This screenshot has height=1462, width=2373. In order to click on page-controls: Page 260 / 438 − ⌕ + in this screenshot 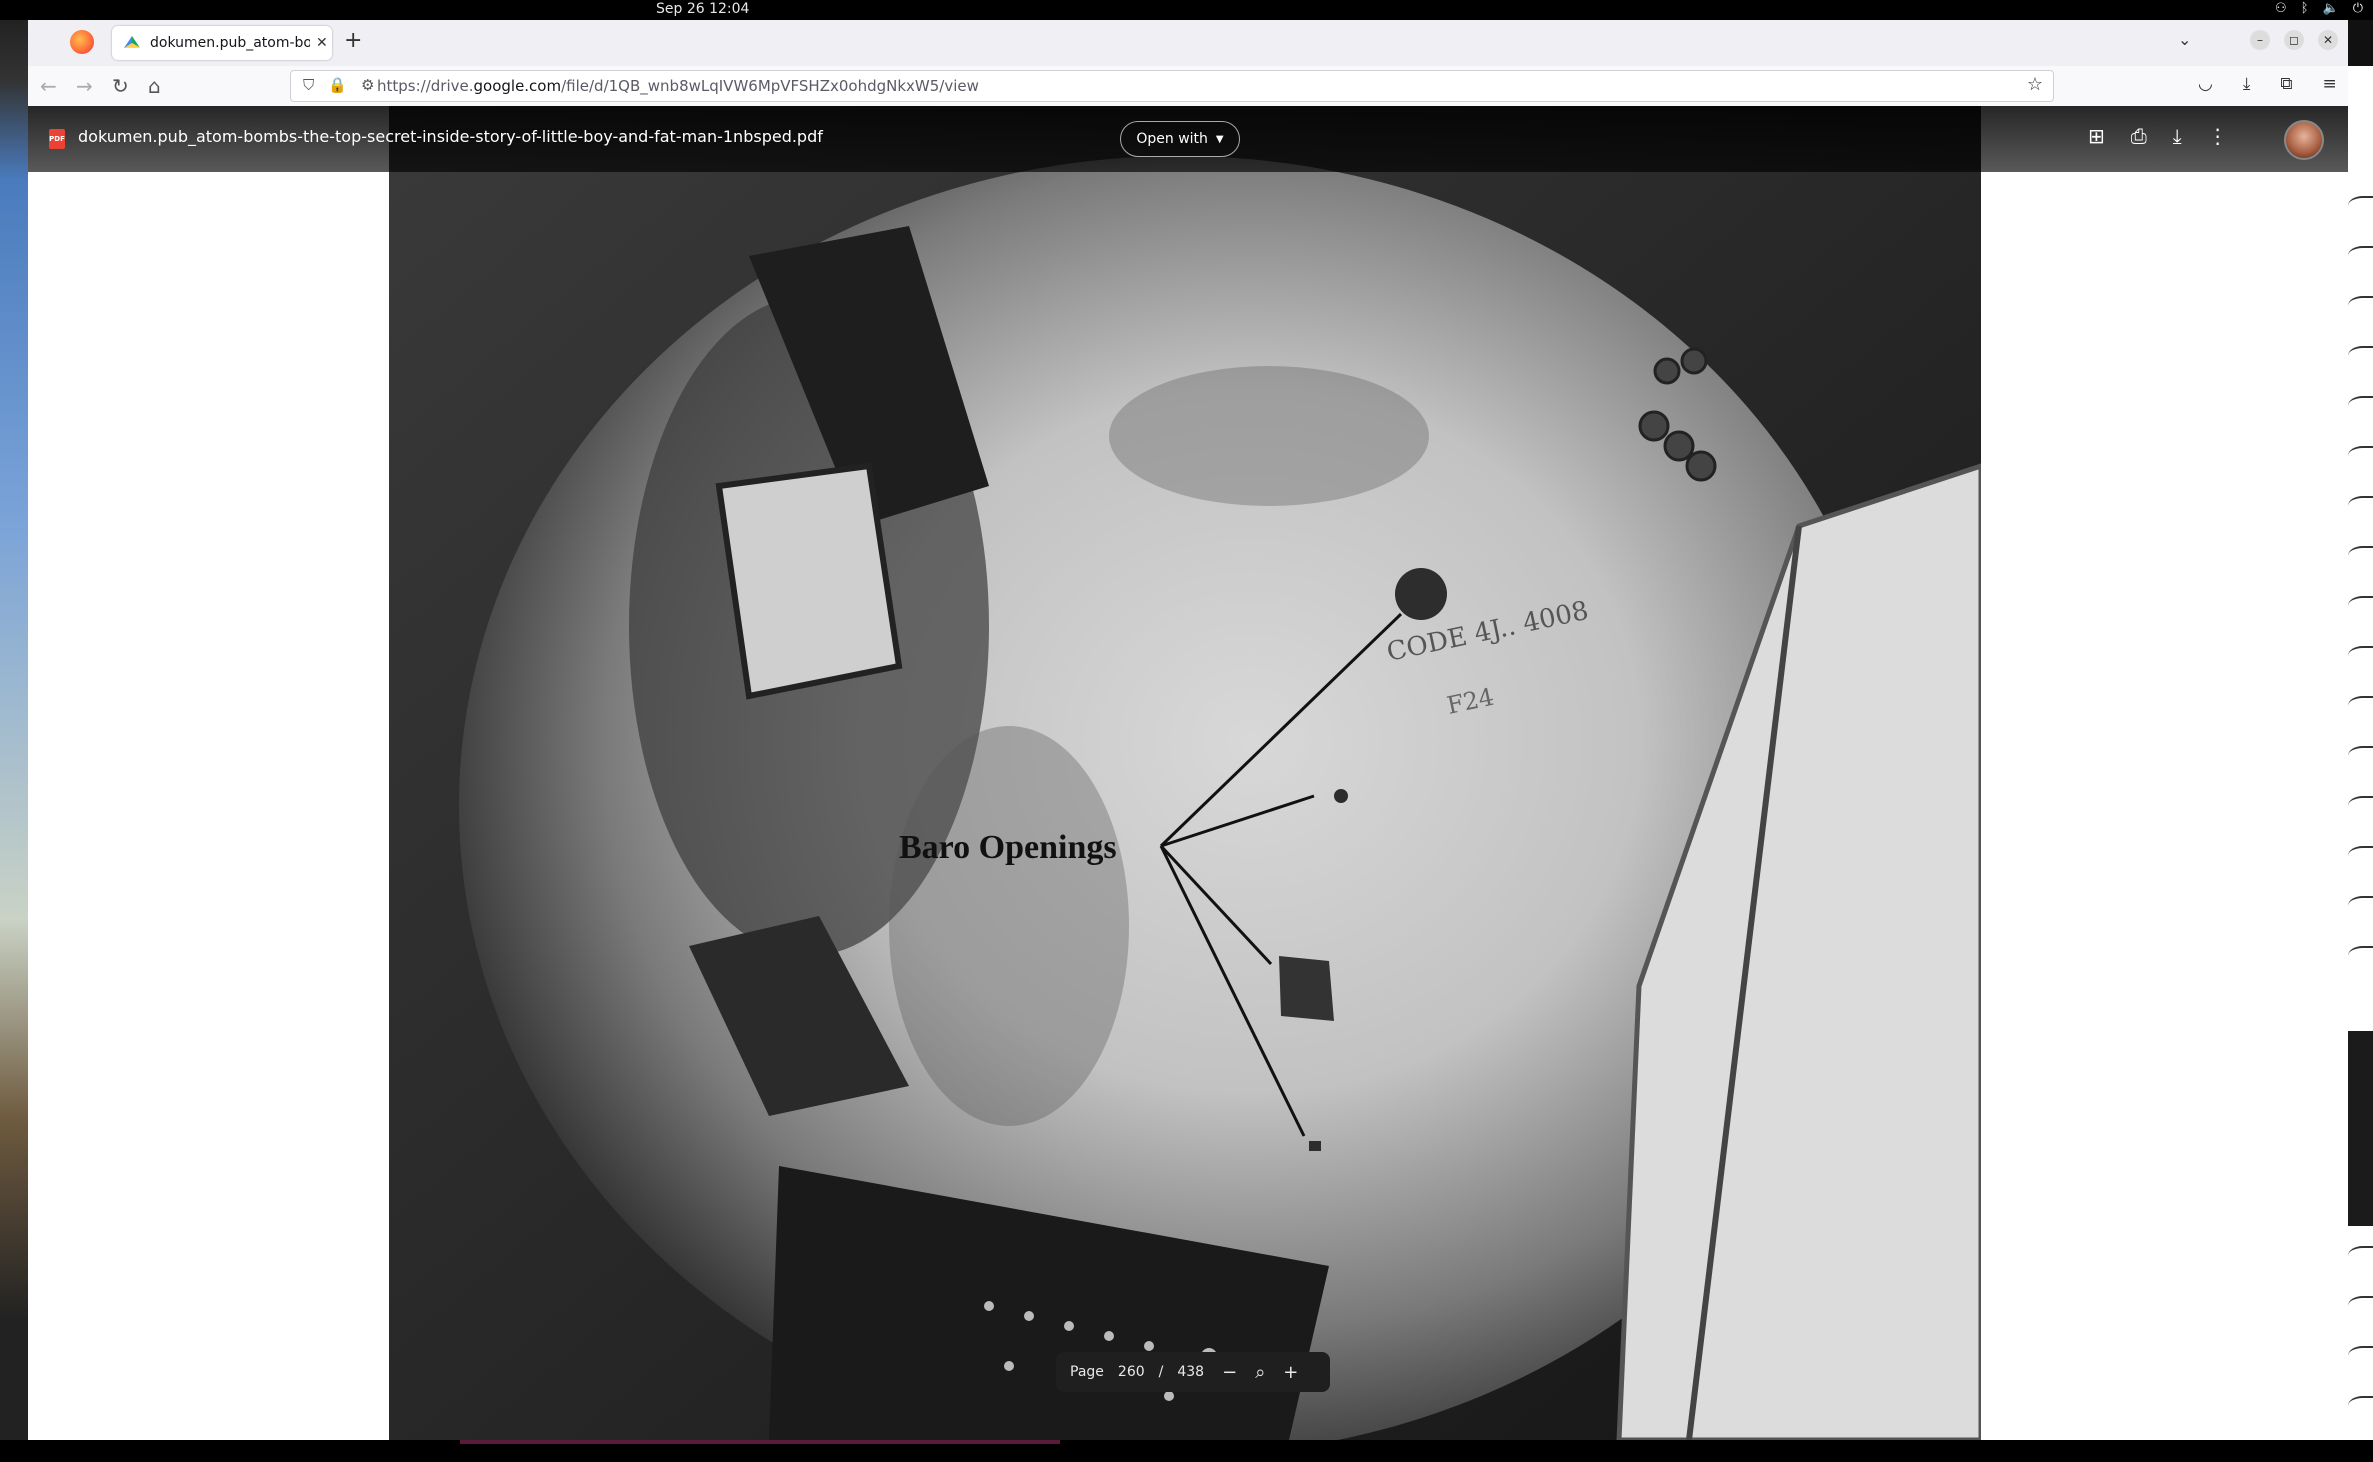, I will do `click(1193, 1372)`.